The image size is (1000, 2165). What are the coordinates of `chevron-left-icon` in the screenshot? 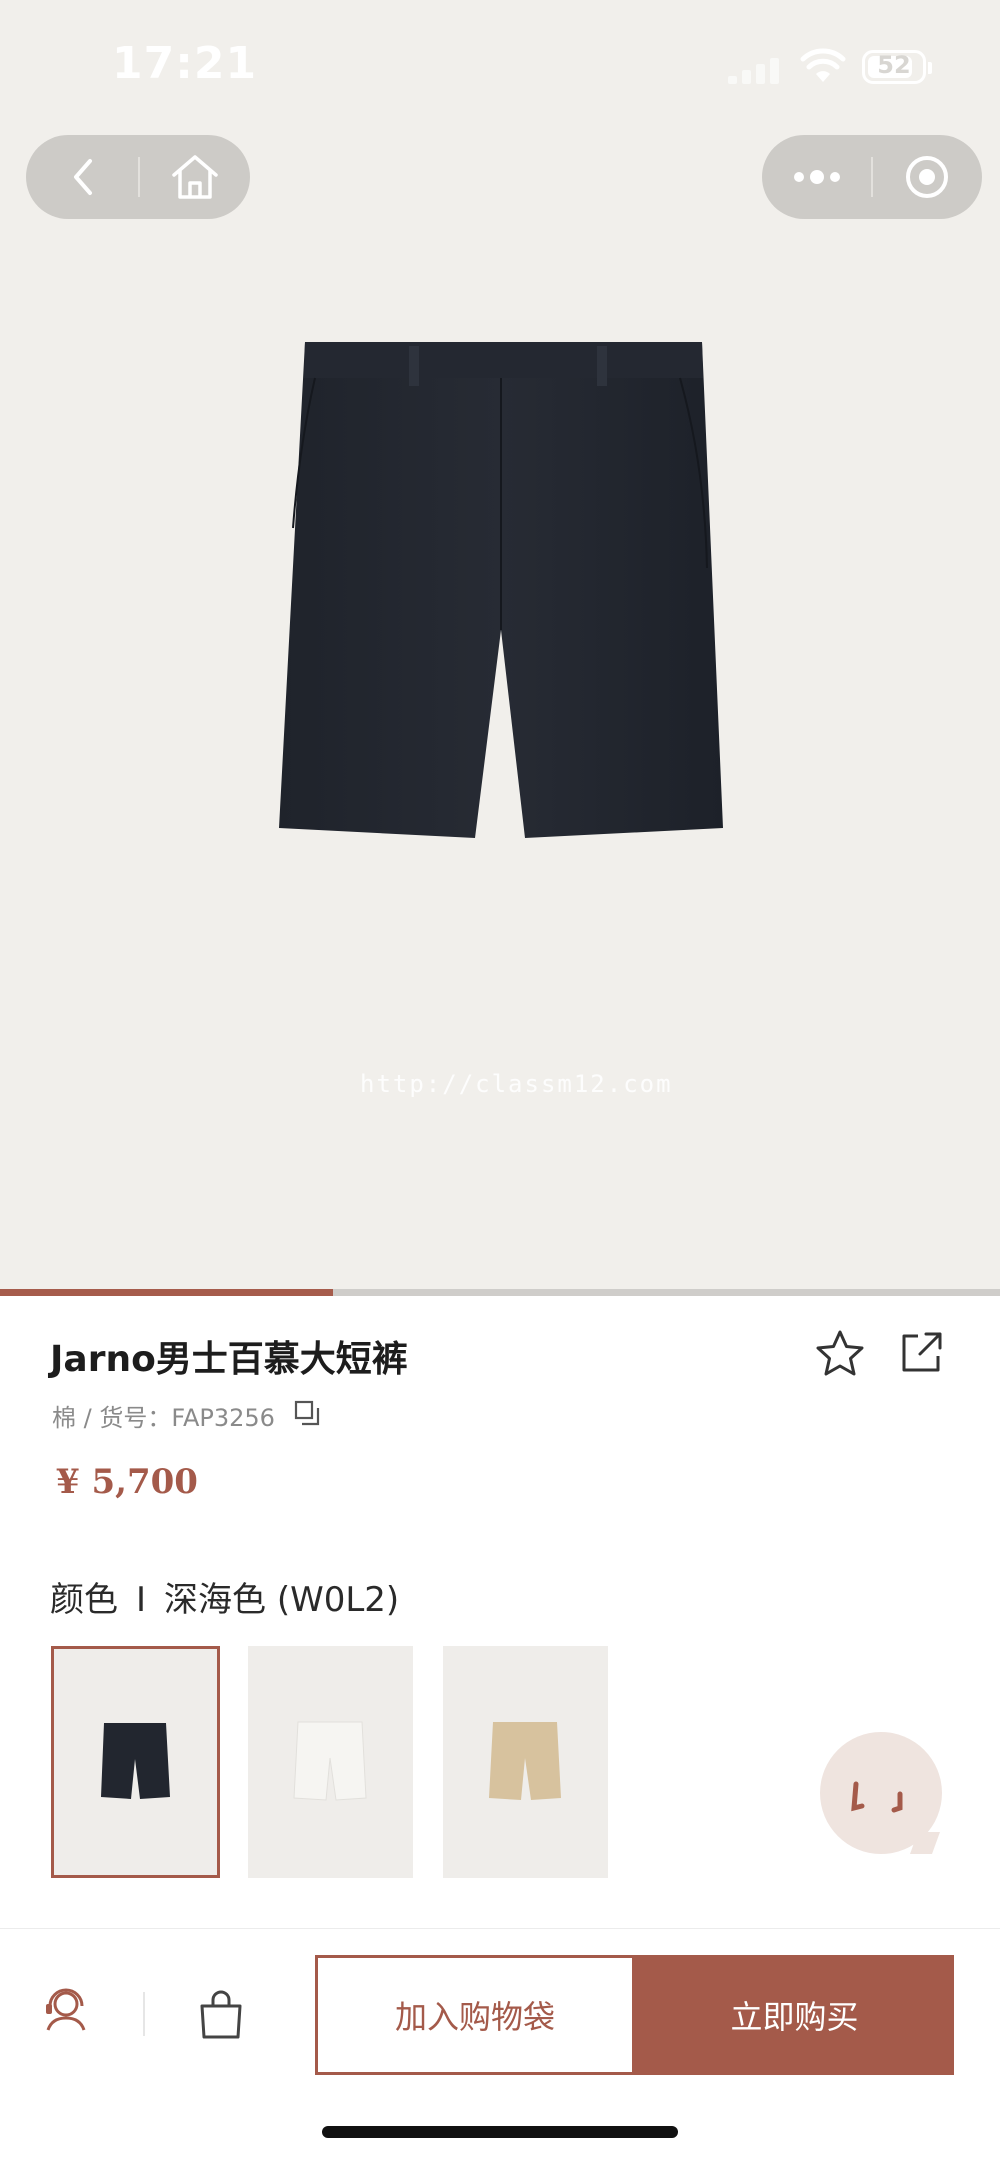 It's located at (83, 177).